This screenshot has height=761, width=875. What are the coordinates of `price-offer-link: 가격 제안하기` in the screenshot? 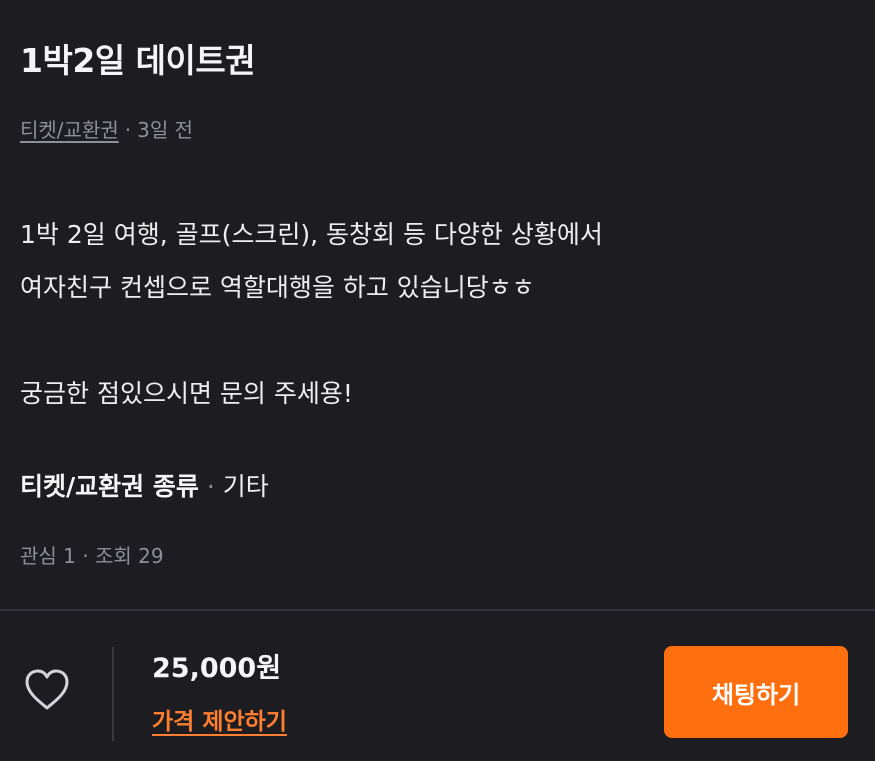 It's located at (219, 719).